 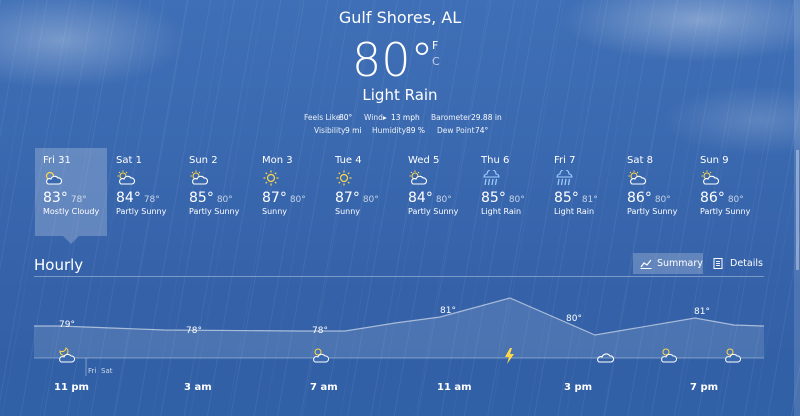 I want to click on temp-label: 79°, so click(x=67, y=325).